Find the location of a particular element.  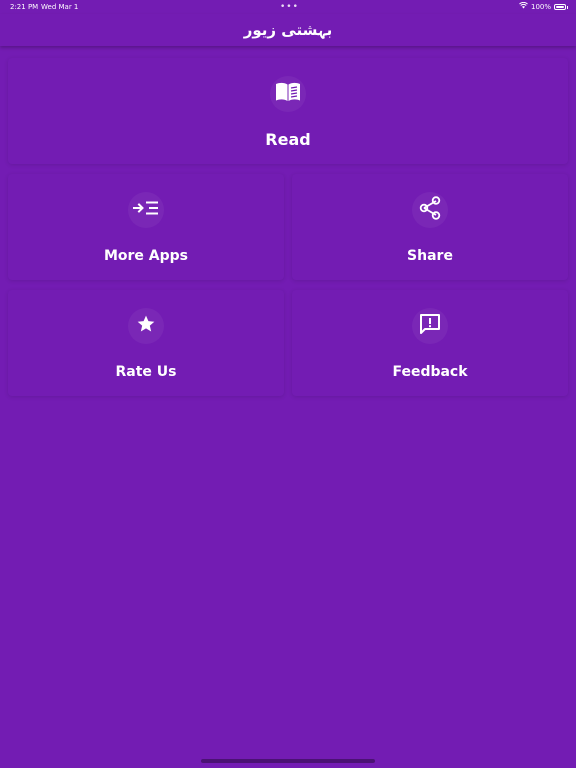

feedback-button: Feedback is located at coordinates (430, 343).